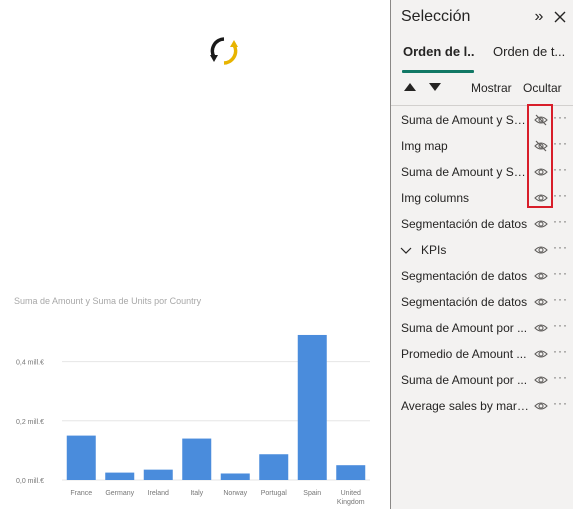 Image resolution: width=573 pixels, height=509 pixels. I want to click on y-tick-label: 0,4 mill.€, so click(30, 363).